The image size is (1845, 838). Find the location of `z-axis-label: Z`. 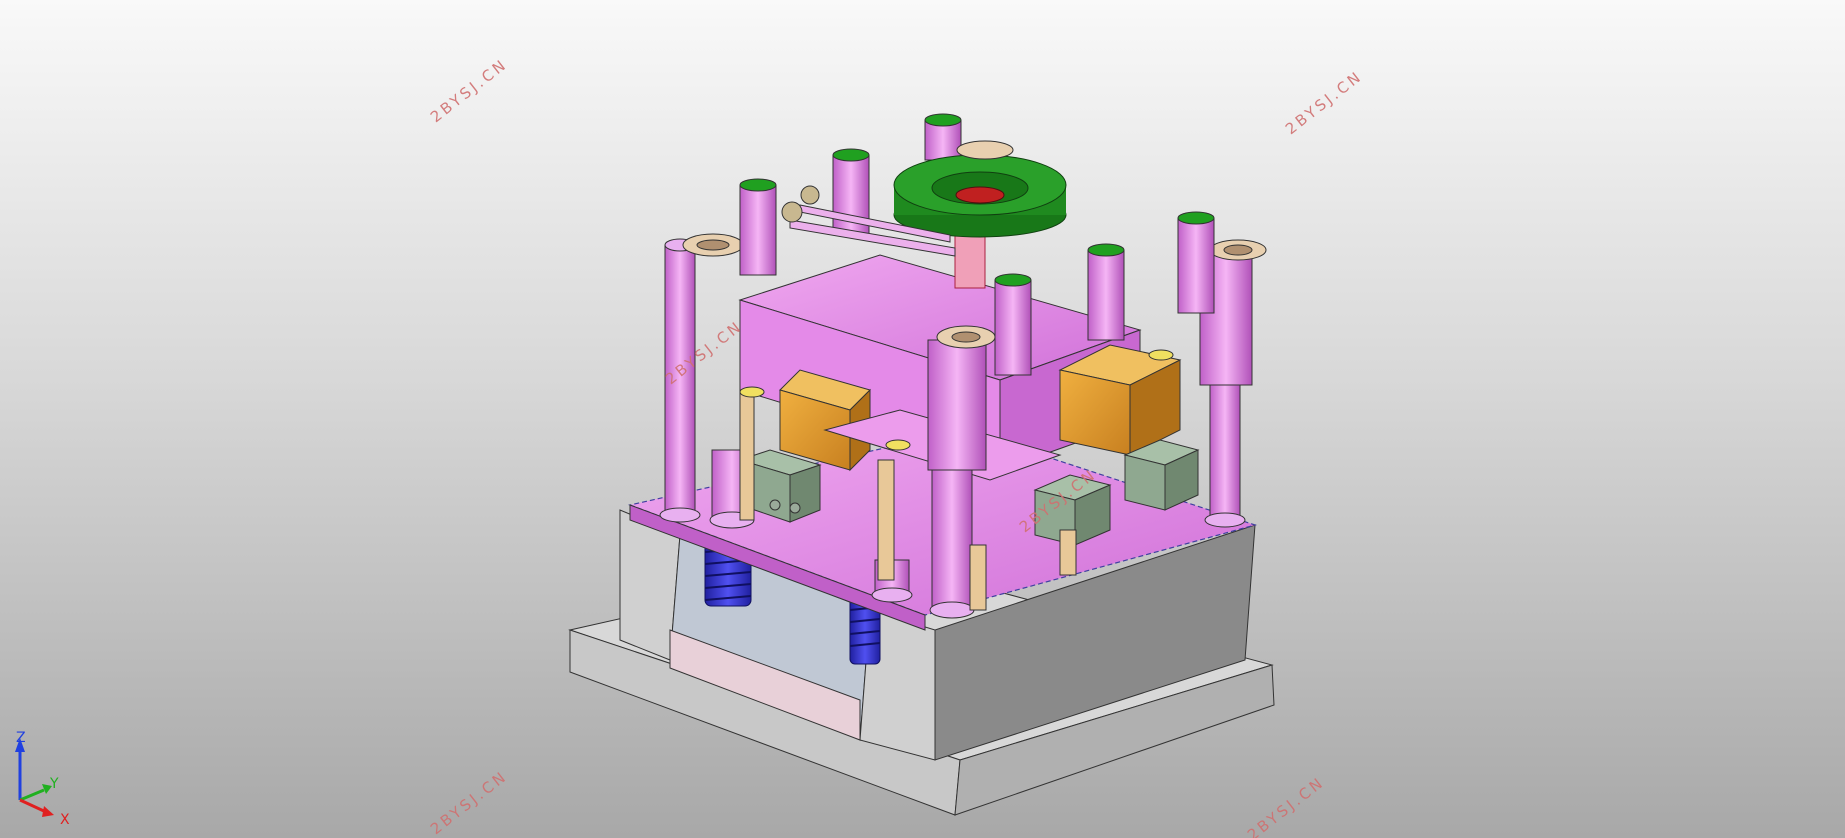

z-axis-label: Z is located at coordinates (21, 738).